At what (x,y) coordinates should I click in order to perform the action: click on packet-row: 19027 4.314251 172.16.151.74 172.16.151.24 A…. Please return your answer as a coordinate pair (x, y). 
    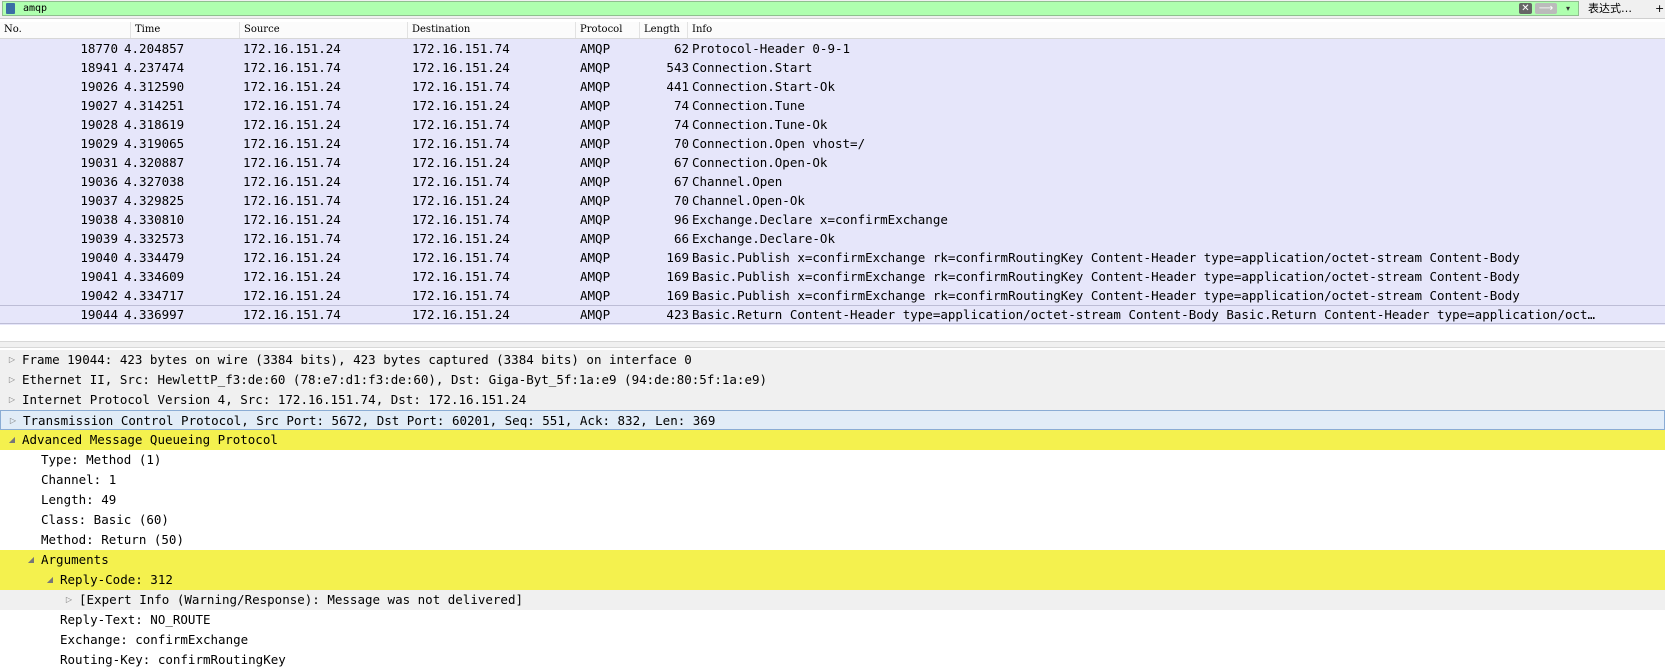
    Looking at the image, I should click on (832, 105).